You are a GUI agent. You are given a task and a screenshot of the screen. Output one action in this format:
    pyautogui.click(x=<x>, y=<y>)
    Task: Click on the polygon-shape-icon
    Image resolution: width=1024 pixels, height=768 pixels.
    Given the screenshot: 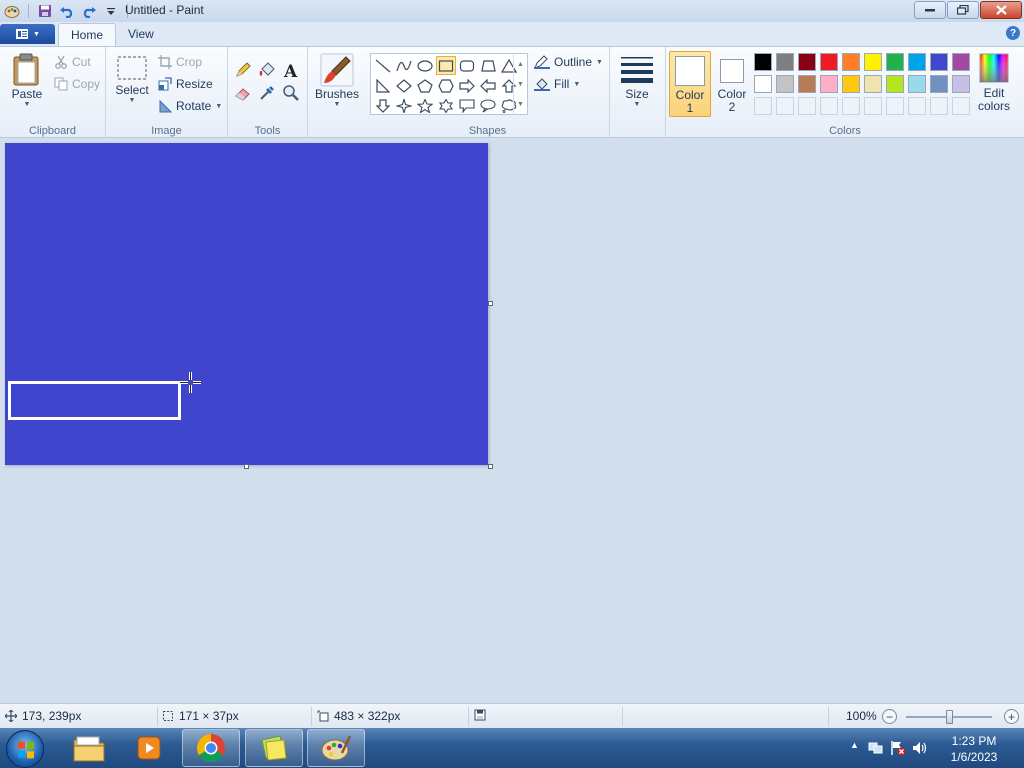 What is the action you would take?
    pyautogui.click(x=488, y=65)
    